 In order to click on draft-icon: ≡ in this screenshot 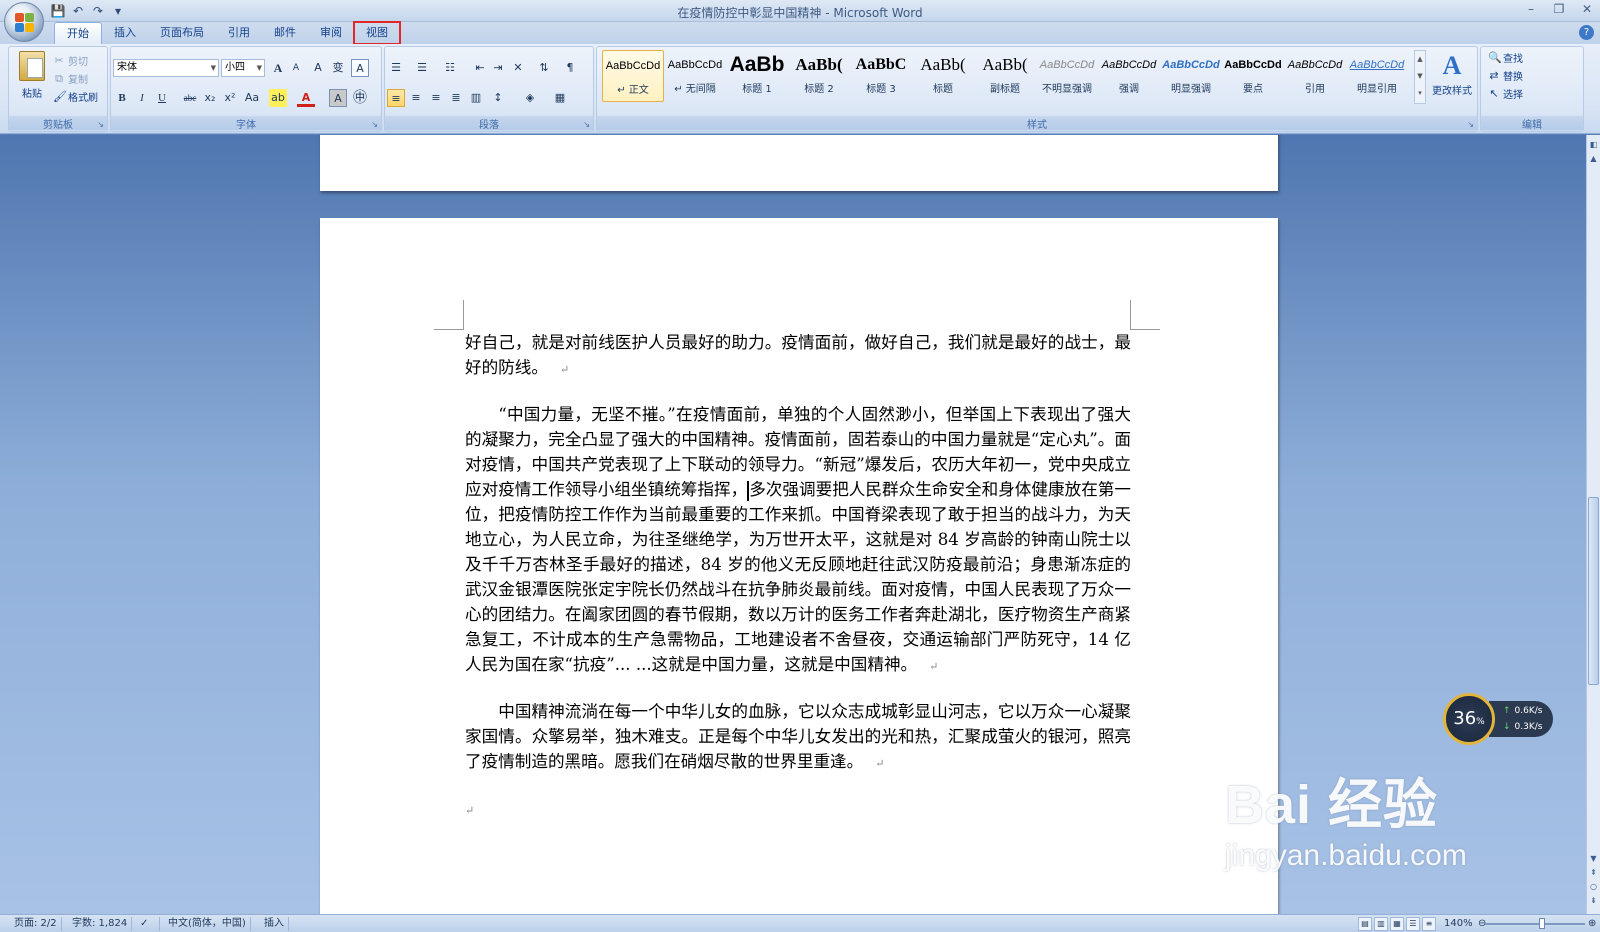, I will do `click(1429, 924)`.